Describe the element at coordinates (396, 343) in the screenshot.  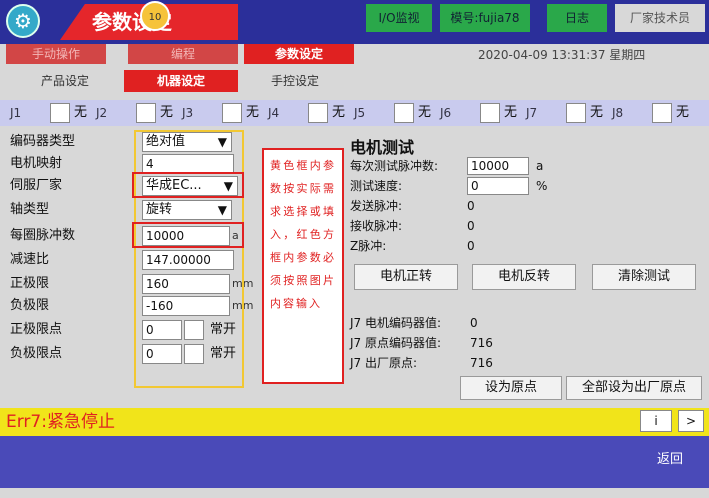
I see `origin-encoder-label: J7 原点编码器值:` at that location.